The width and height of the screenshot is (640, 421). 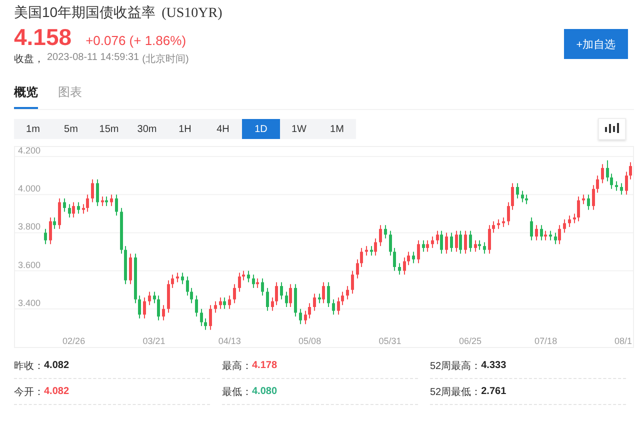 I want to click on chart-type-button, so click(x=612, y=129).